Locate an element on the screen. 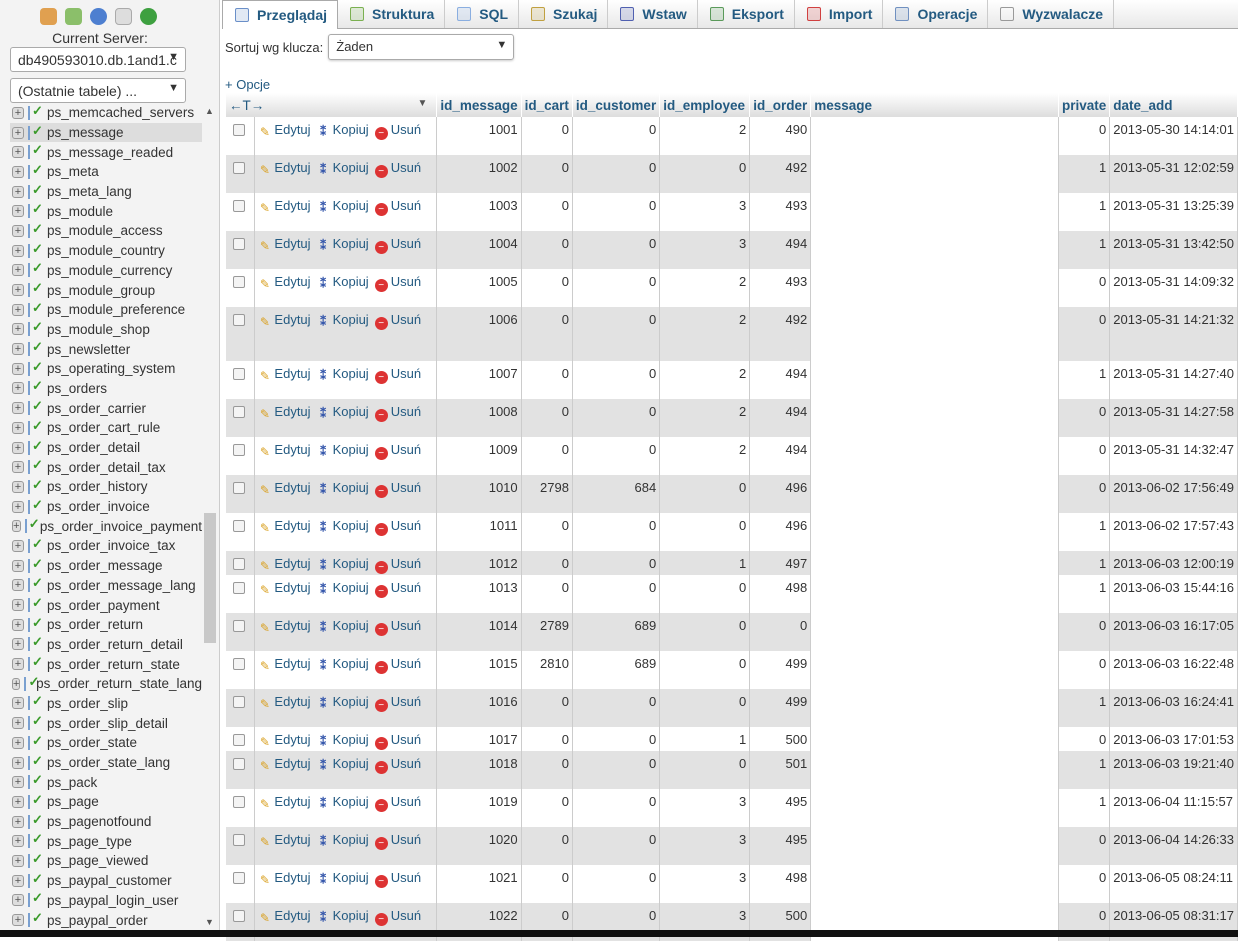 This screenshot has width=1238, height=941. tree-scrollbar: ▲ ▼ is located at coordinates (210, 516).